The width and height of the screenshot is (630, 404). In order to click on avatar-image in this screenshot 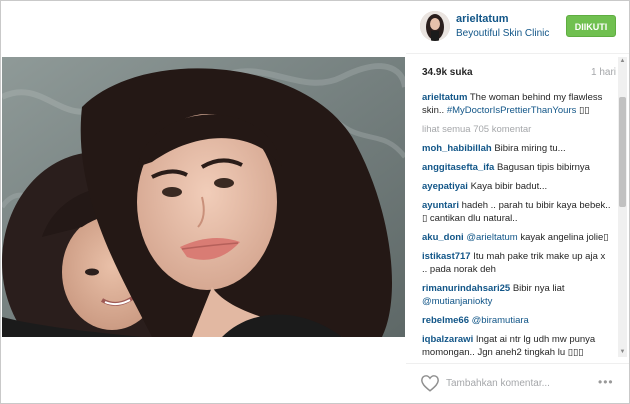, I will do `click(435, 26)`.